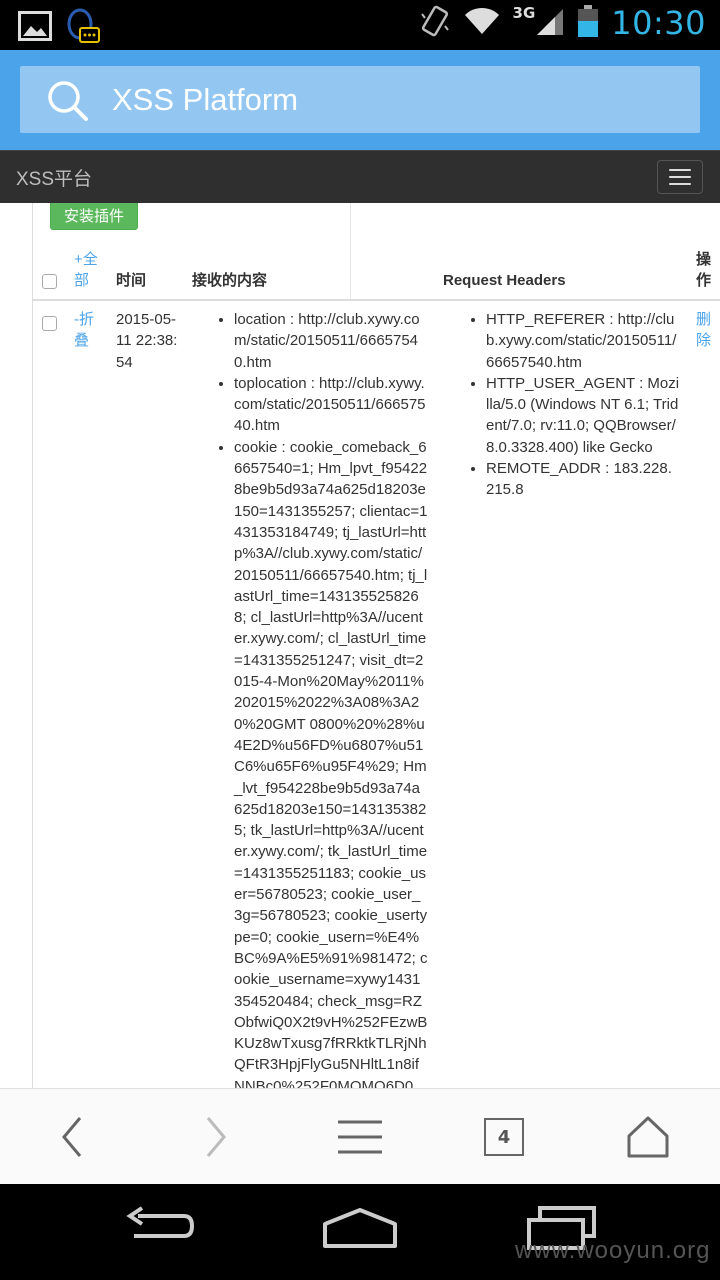  I want to click on image-icon, so click(35, 28).